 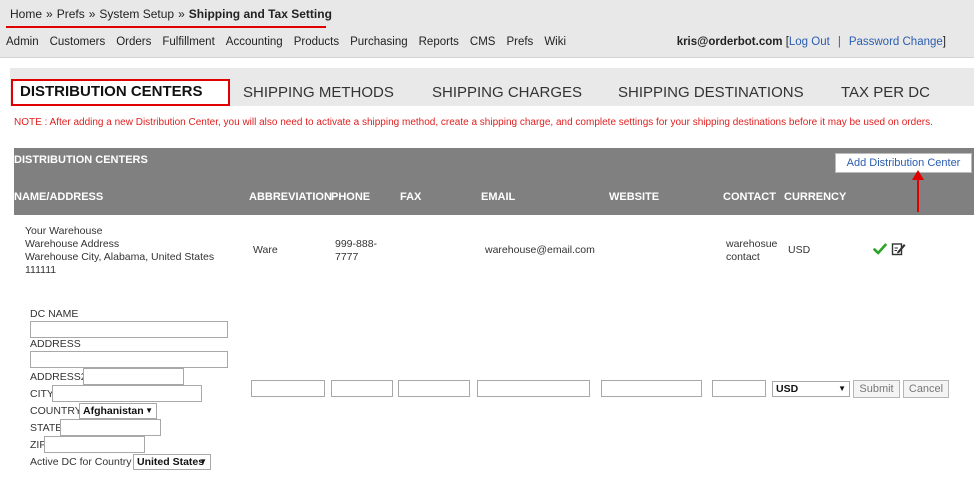 What do you see at coordinates (166, 27) in the screenshot?
I see `annotation-underline` at bounding box center [166, 27].